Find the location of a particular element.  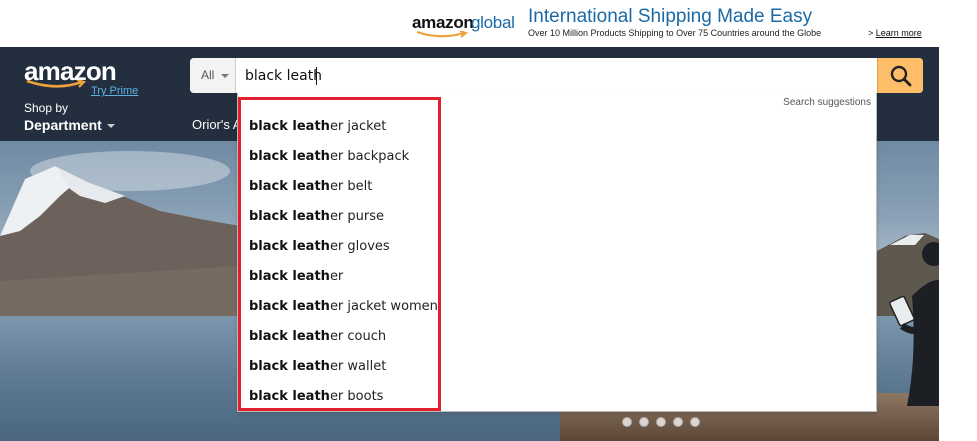

shop-by-department-menu: Shop by Department is located at coordinates (69, 117).